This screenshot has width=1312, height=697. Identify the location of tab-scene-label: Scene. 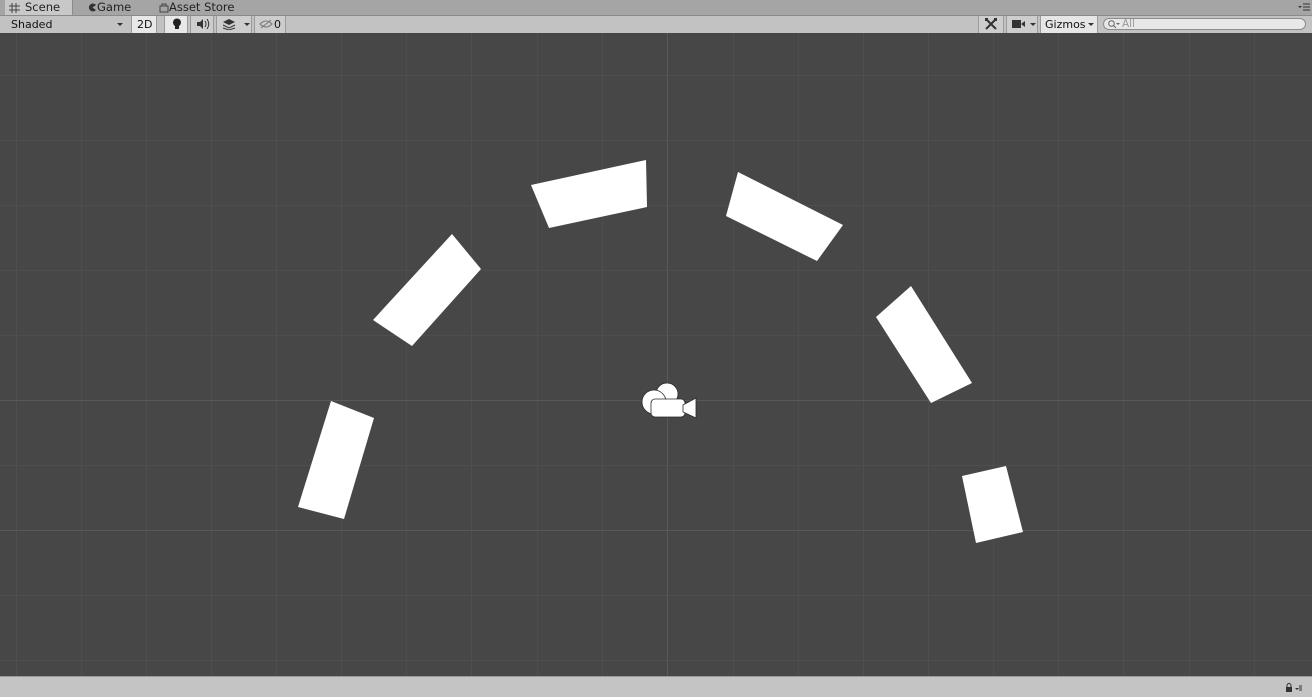
(43, 7).